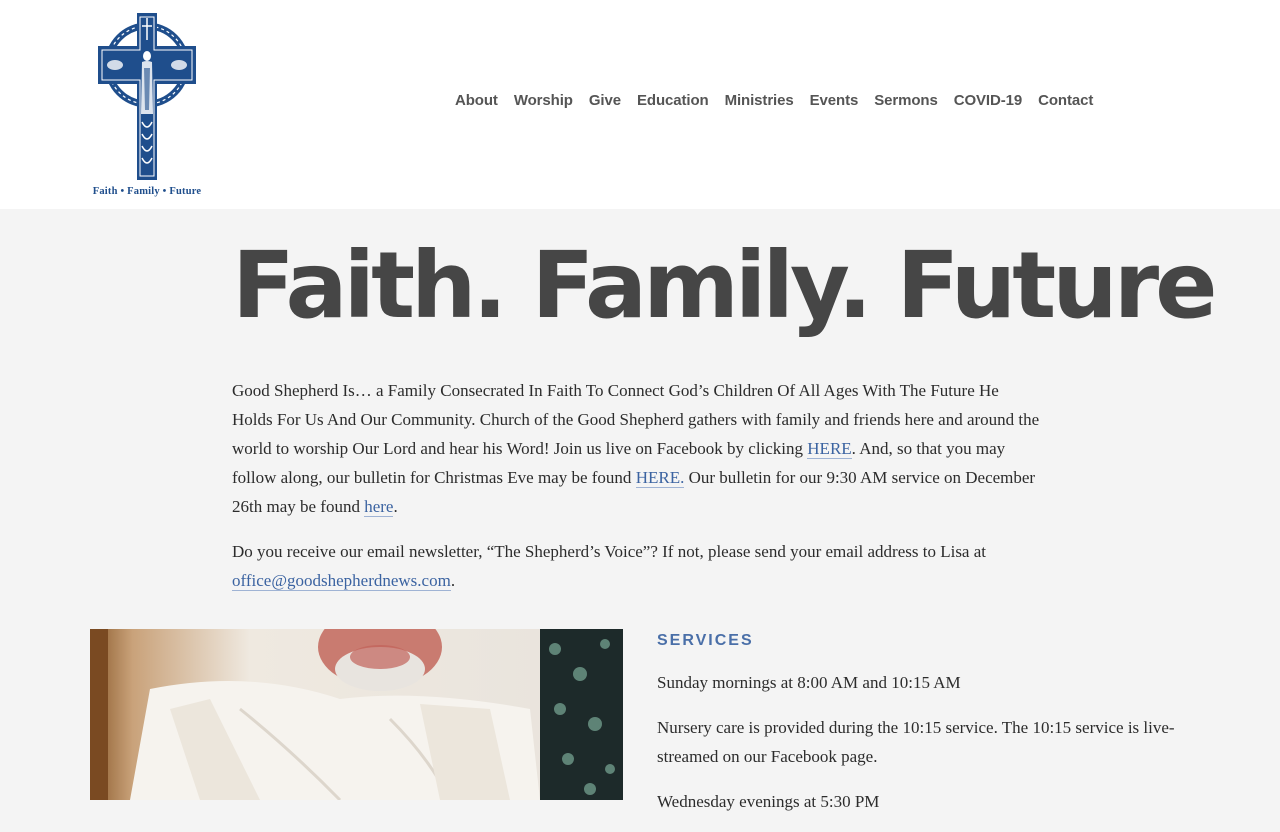 The width and height of the screenshot is (1280, 832). Describe the element at coordinates (147, 96) in the screenshot. I see `celtic-cross-icon` at that location.